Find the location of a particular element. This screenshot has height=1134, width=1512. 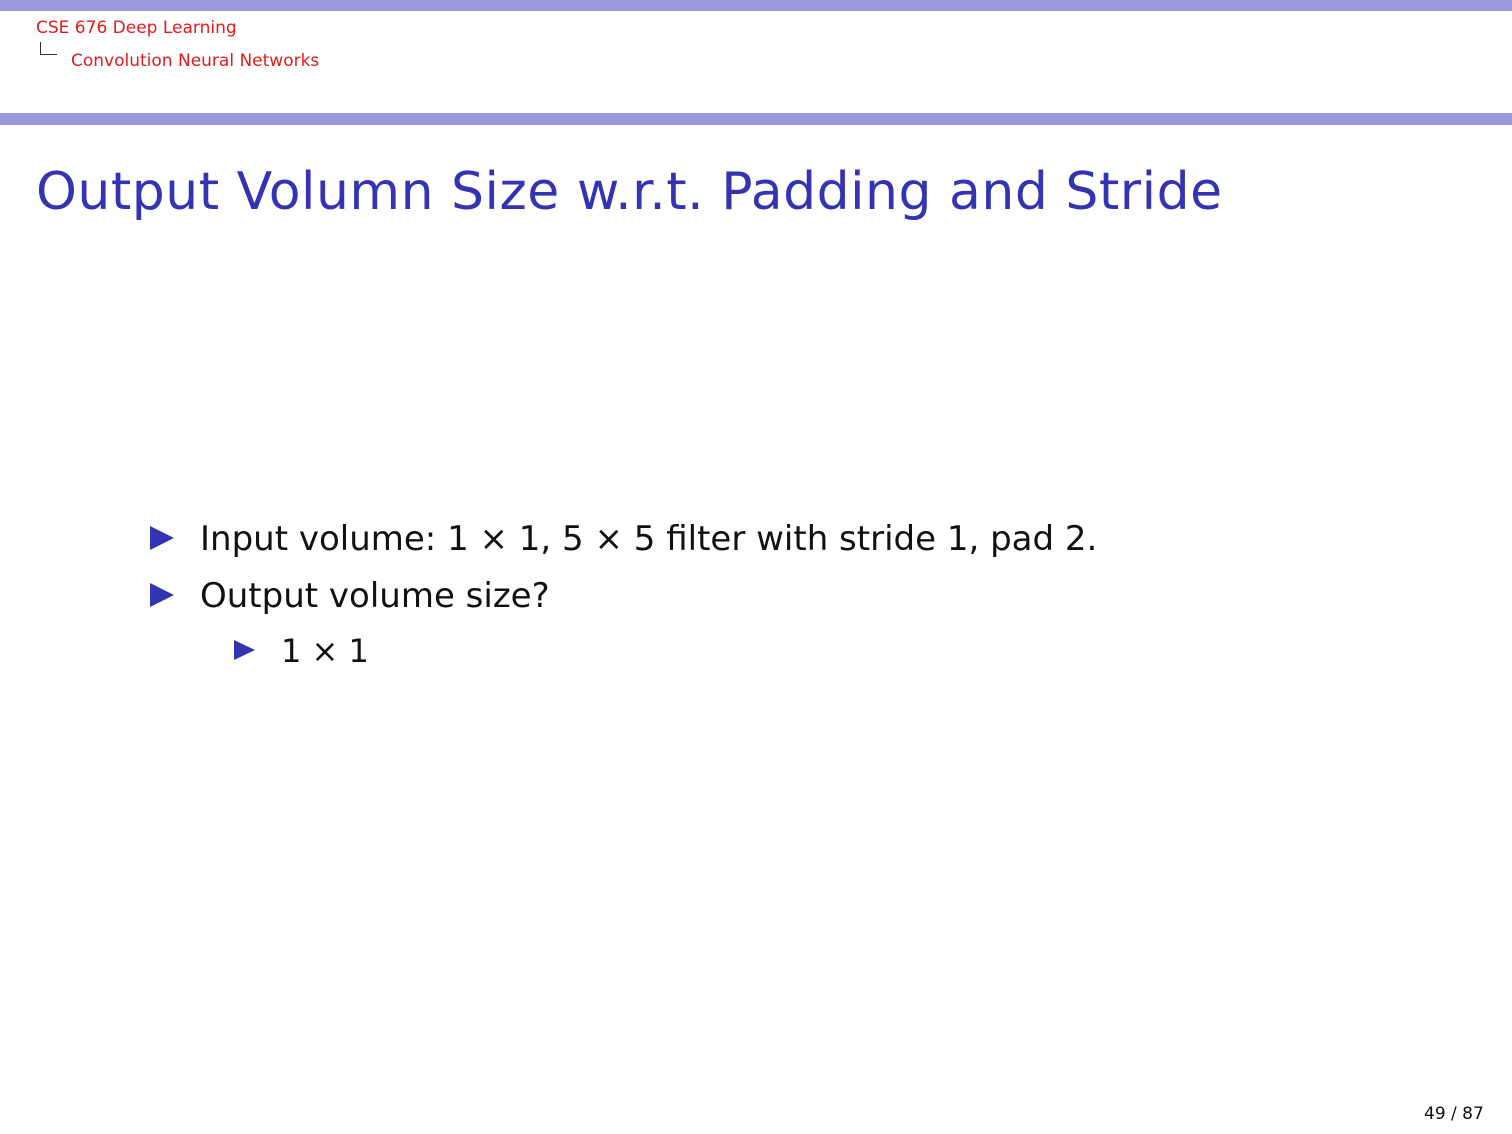

list-item-text: Output volume size? is located at coordinates (375, 596).